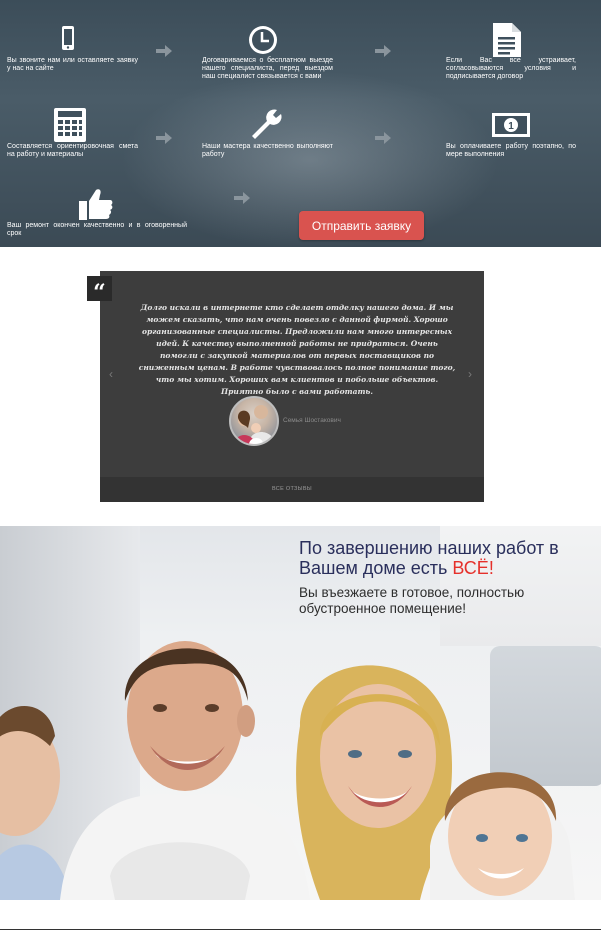  What do you see at coordinates (470, 374) in the screenshot?
I see `chevron-right-icon: ›` at bounding box center [470, 374].